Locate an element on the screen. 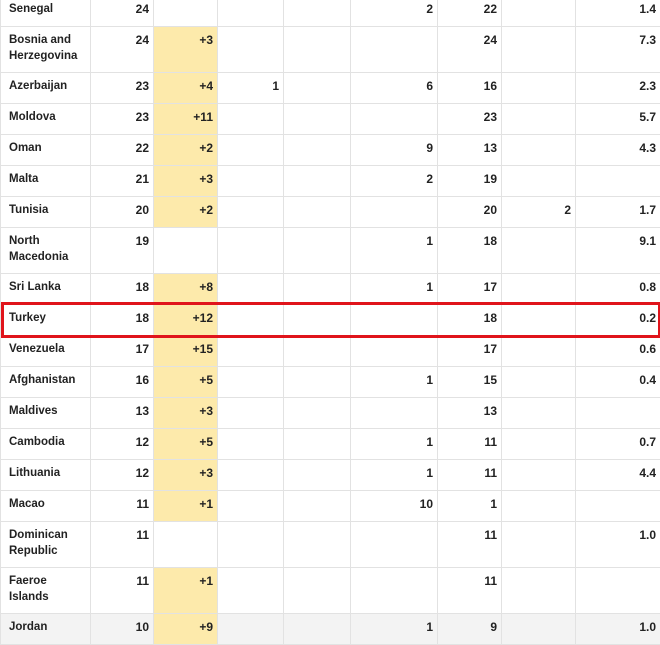 The width and height of the screenshot is (660, 645). cases-per-million-cell: 9.1 is located at coordinates (618, 251).